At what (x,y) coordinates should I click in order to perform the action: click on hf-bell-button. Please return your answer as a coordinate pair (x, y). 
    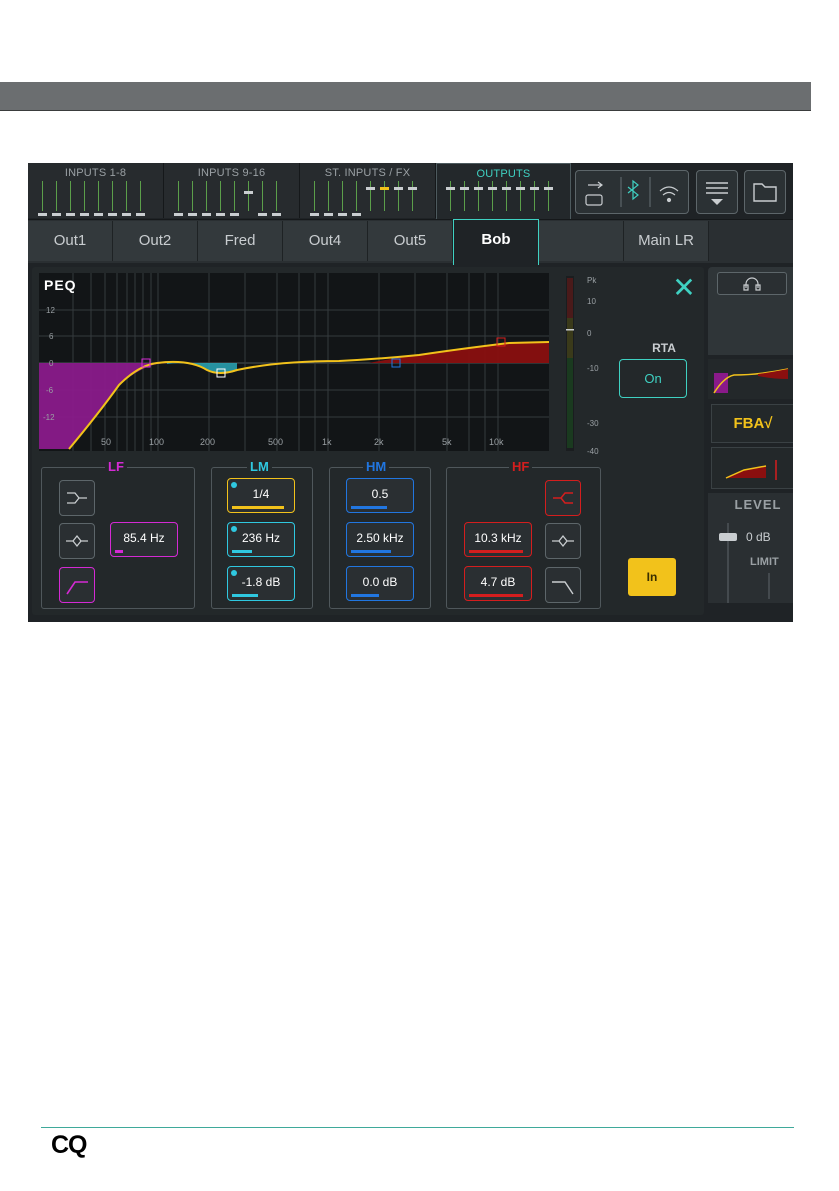
    Looking at the image, I should click on (563, 541).